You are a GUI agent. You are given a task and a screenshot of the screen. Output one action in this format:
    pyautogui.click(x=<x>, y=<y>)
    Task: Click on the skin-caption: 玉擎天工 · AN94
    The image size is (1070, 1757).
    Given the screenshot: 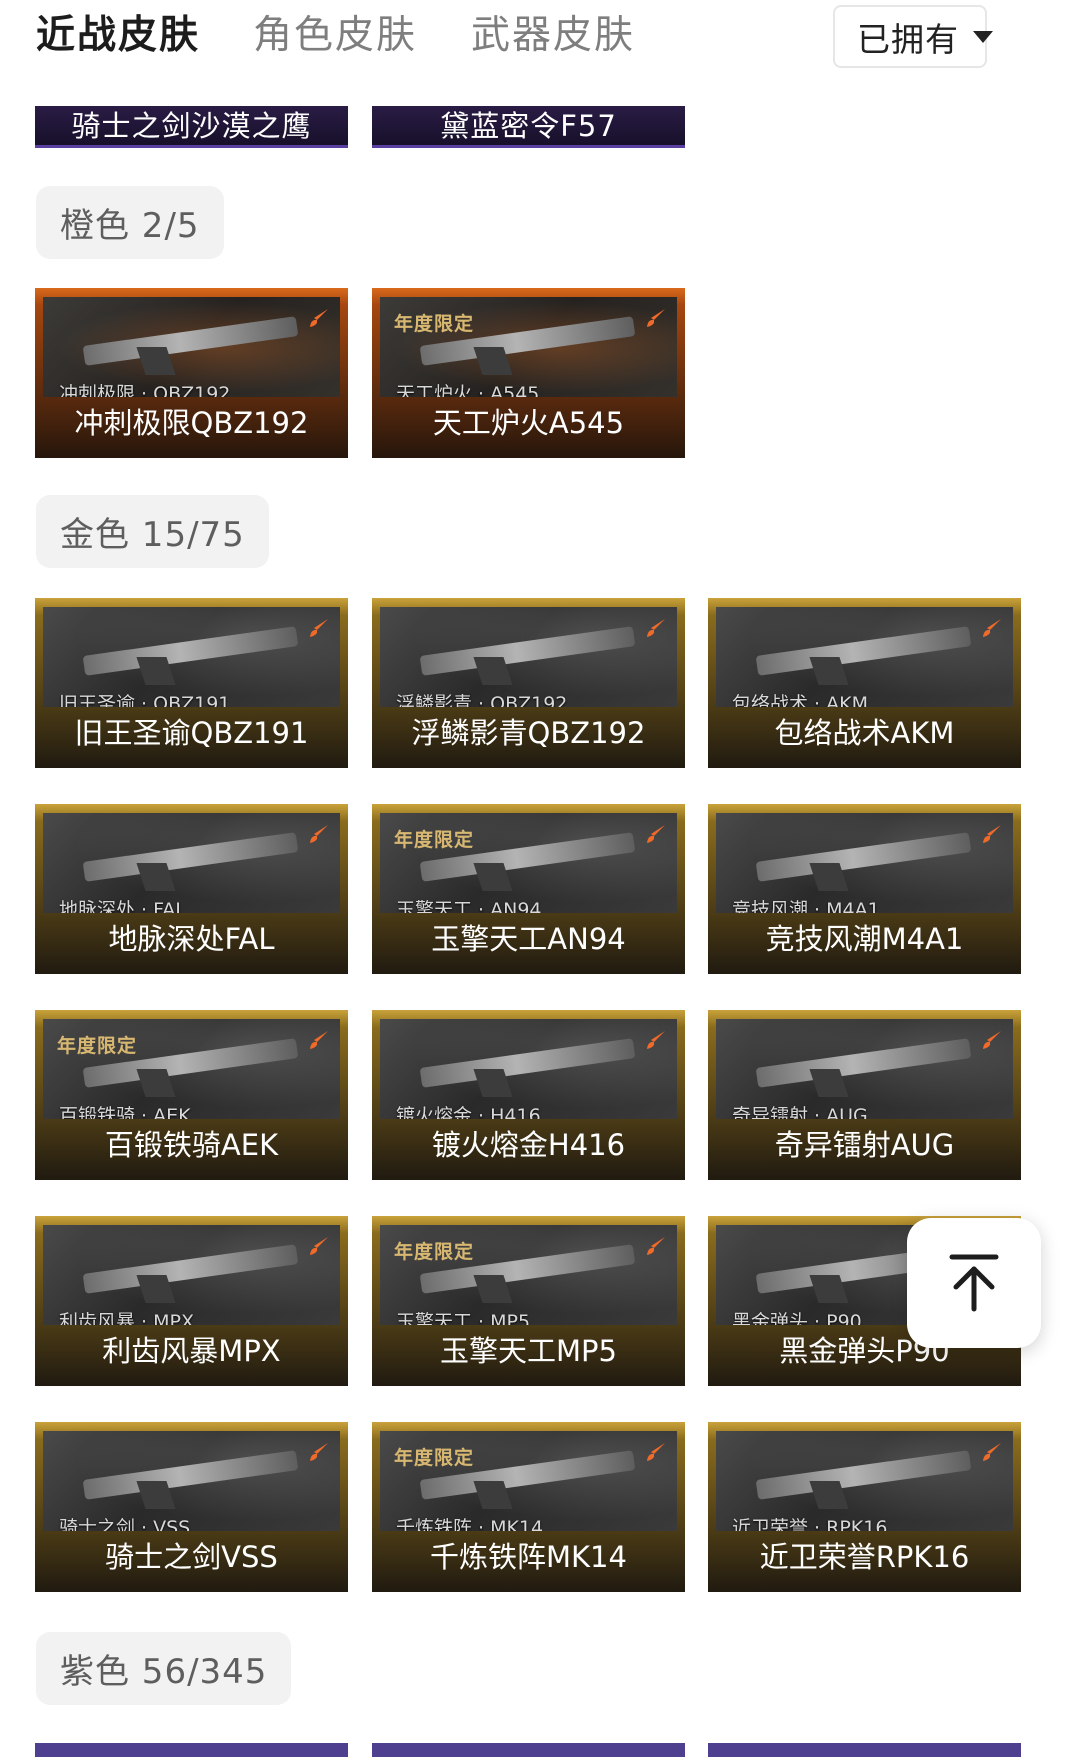 What is the action you would take?
    pyautogui.click(x=469, y=906)
    